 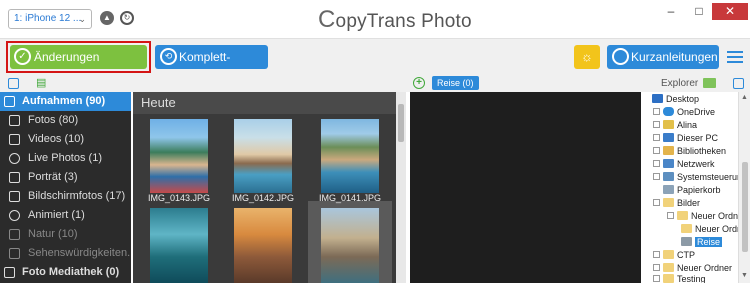 I want to click on sidebar-item-animated: Animiert (1), so click(x=65, y=215).